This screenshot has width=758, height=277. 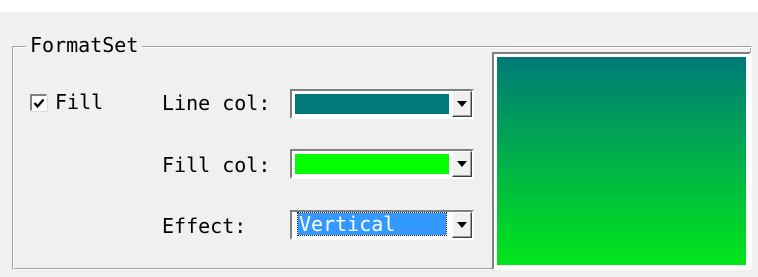 I want to click on groupbox-title: FormatSet, so click(x=84, y=45).